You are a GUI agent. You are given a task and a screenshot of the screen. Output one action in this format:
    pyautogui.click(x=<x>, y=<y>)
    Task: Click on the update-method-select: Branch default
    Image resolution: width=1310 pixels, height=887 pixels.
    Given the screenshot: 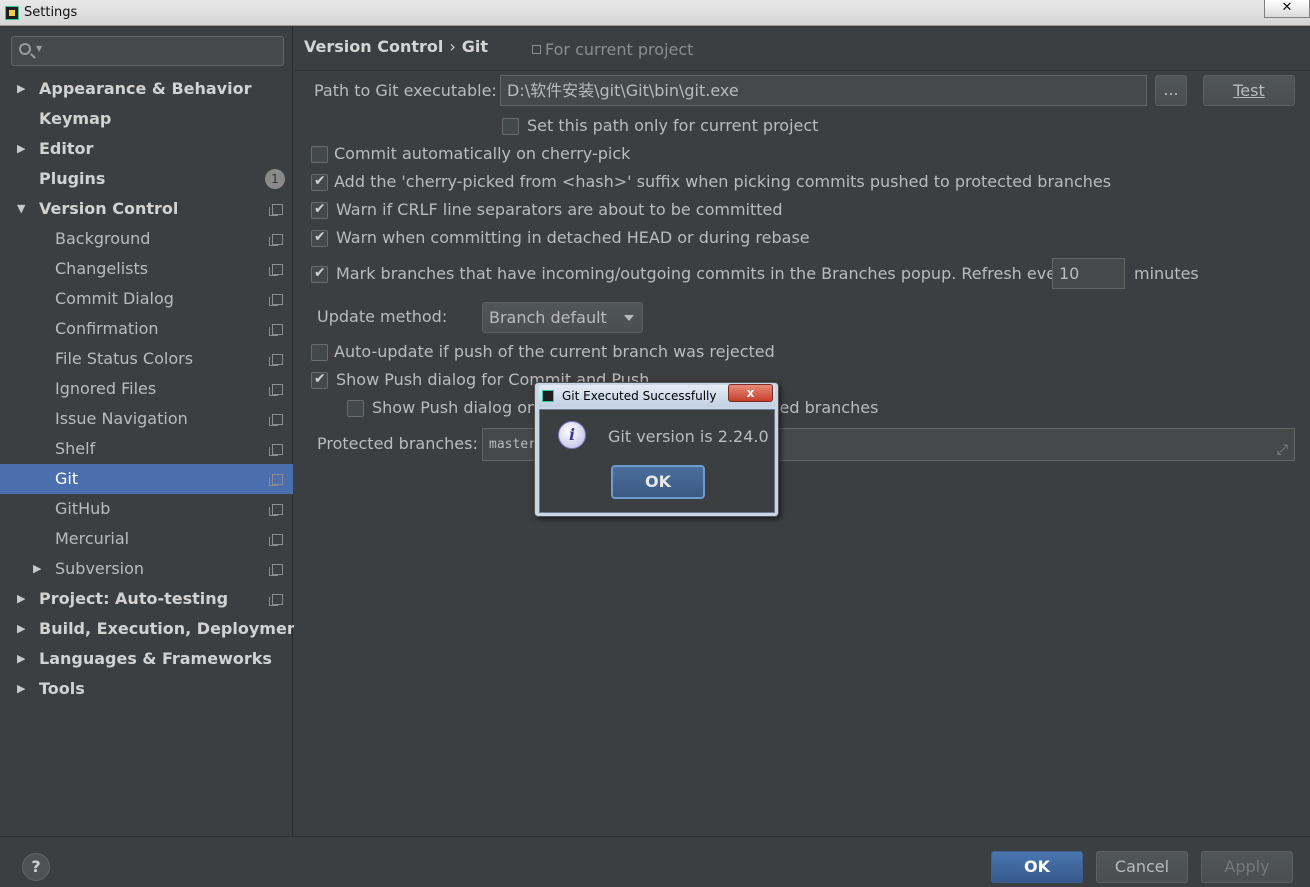 What is the action you would take?
    pyautogui.click(x=562, y=317)
    